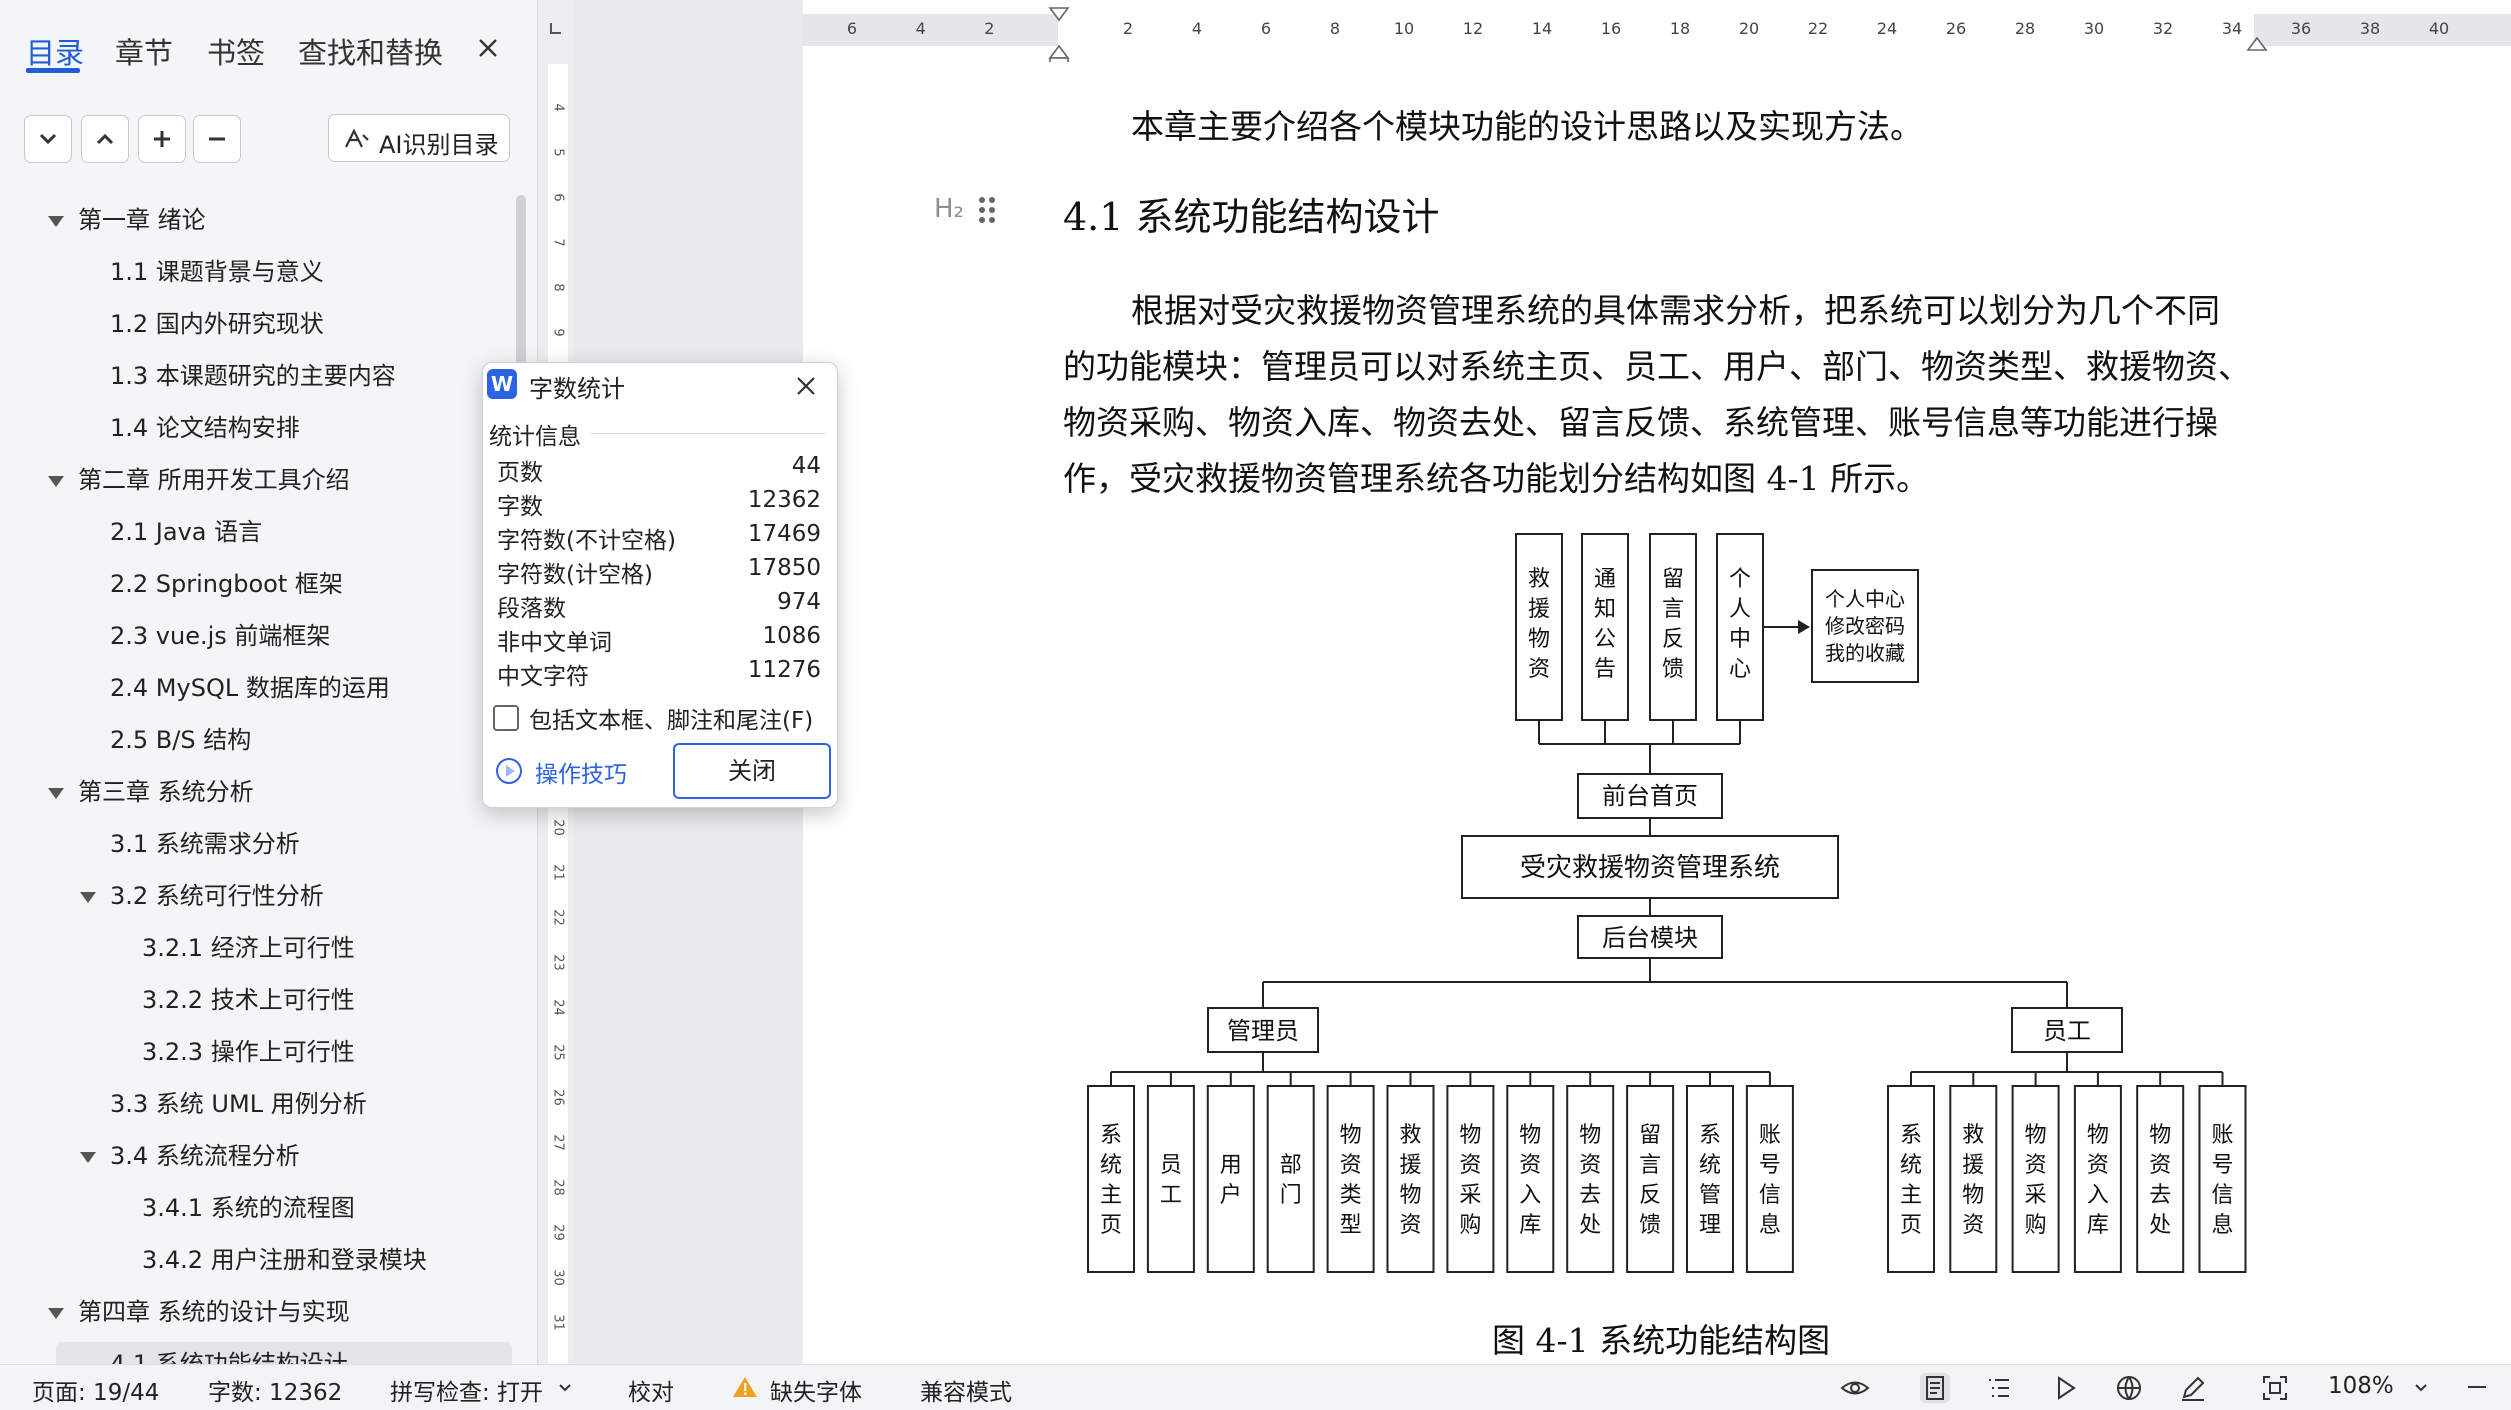 This screenshot has height=1410, width=2511. Describe the element at coordinates (284, 1353) in the screenshot. I see `toc-item-current: 4.1 系统功能结构设计` at that location.